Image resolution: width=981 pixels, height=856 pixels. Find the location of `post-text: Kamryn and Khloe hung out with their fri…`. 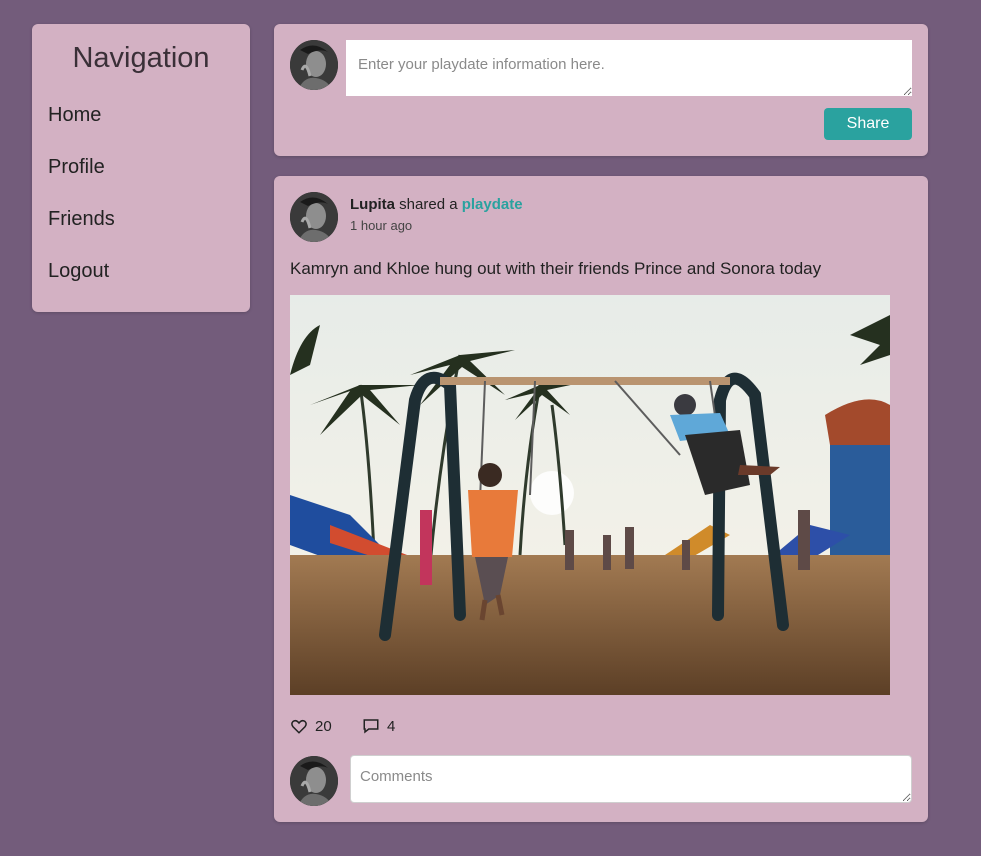

post-text: Kamryn and Khloe hung out with their fri… is located at coordinates (556, 268).